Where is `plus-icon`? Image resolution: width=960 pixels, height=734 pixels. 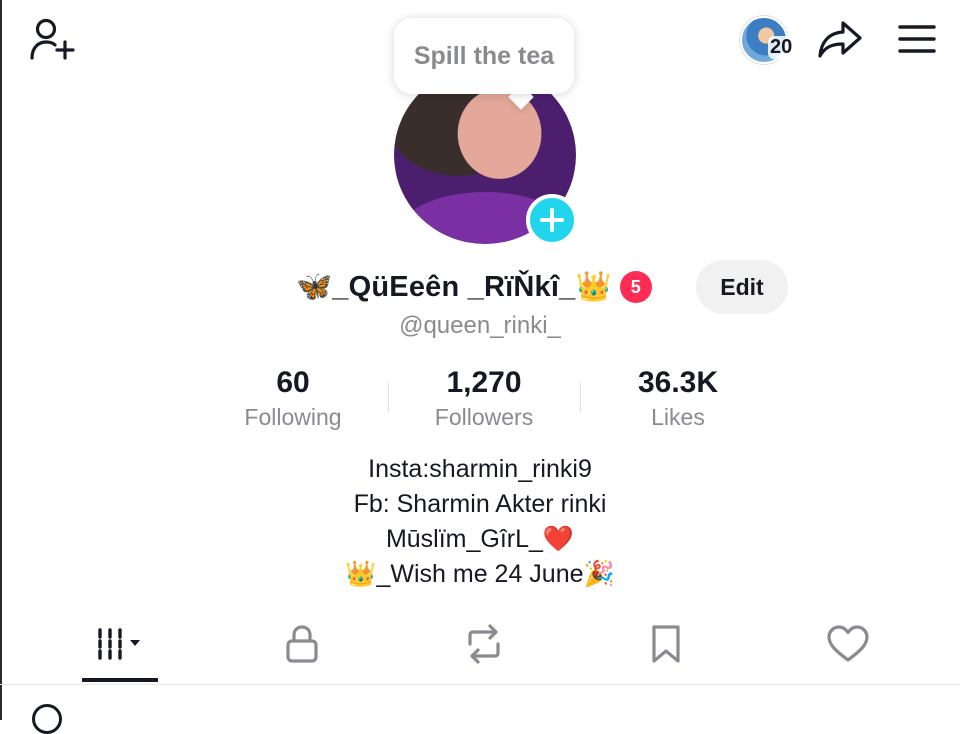 plus-icon is located at coordinates (552, 220).